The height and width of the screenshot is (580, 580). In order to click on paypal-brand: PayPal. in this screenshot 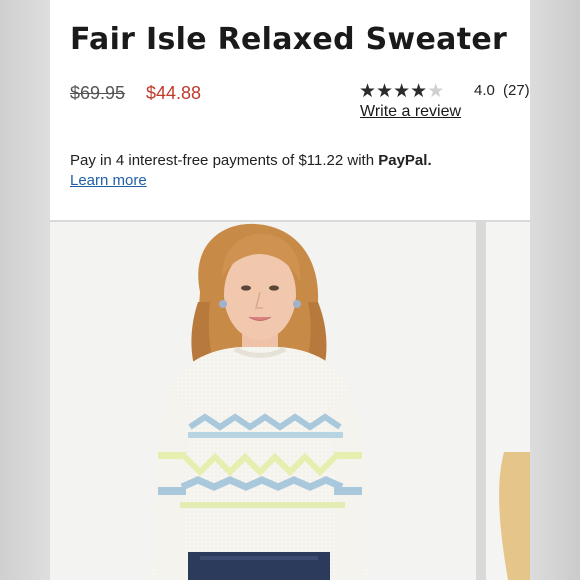, I will do `click(405, 160)`.